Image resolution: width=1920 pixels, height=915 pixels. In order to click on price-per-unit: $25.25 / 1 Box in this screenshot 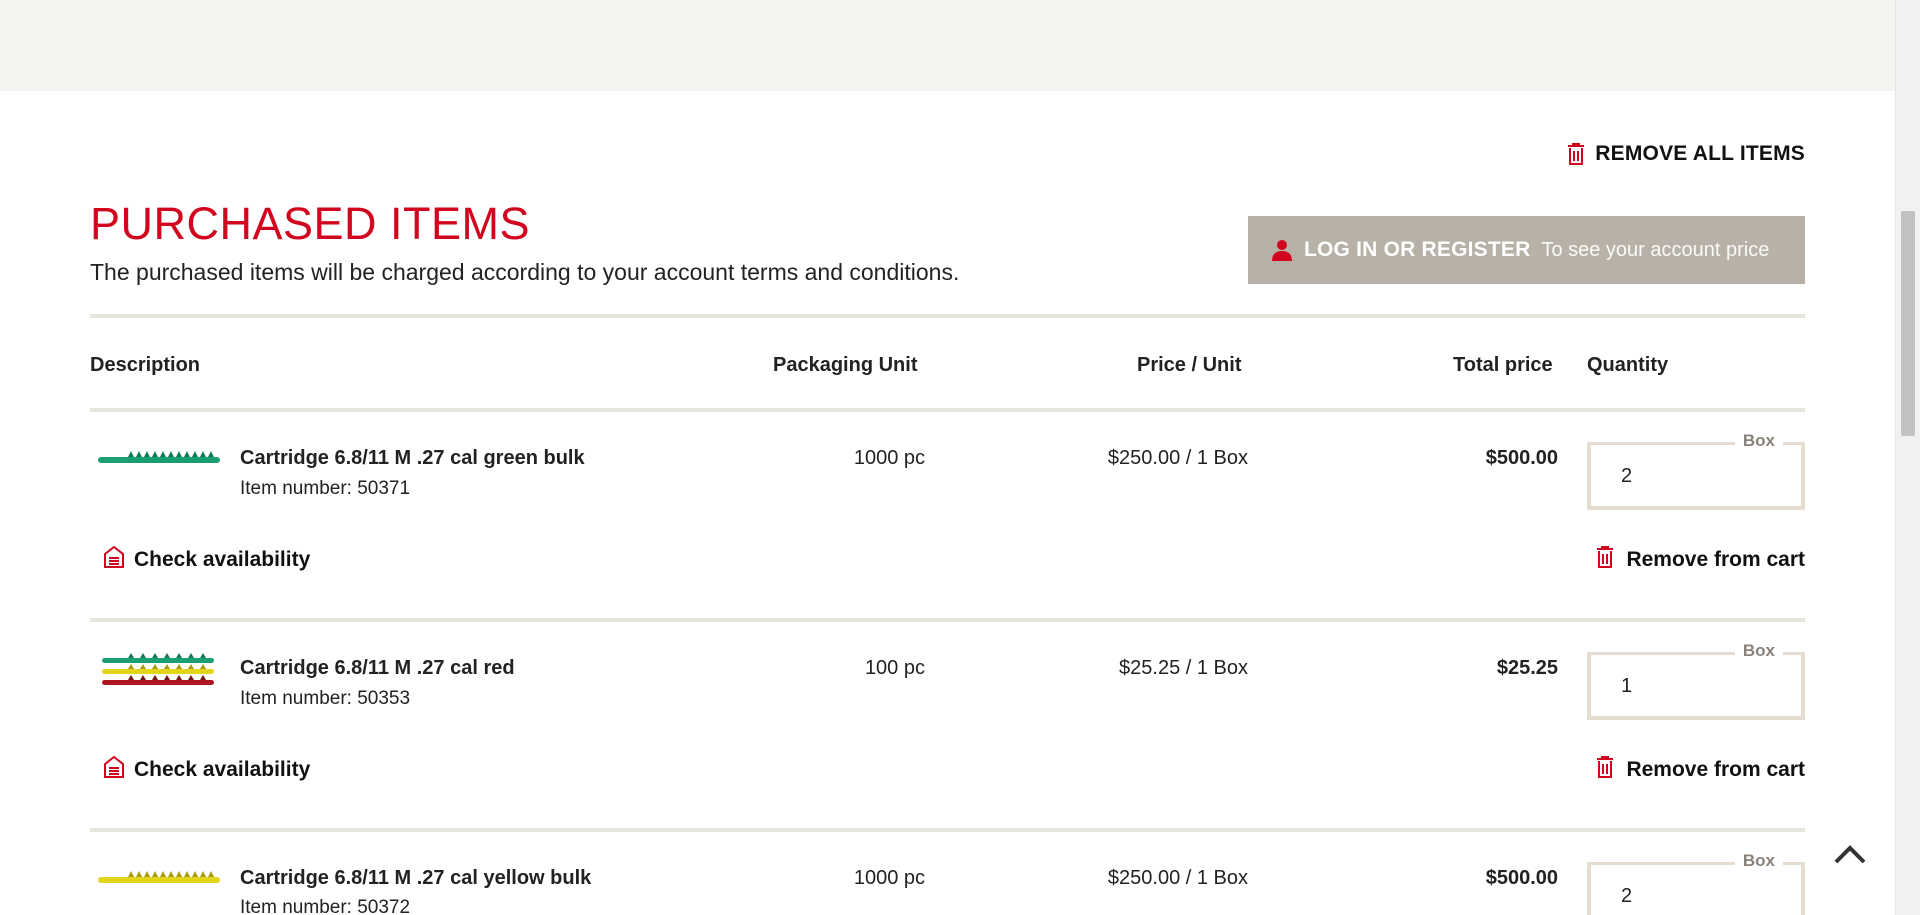, I will do `click(1183, 668)`.